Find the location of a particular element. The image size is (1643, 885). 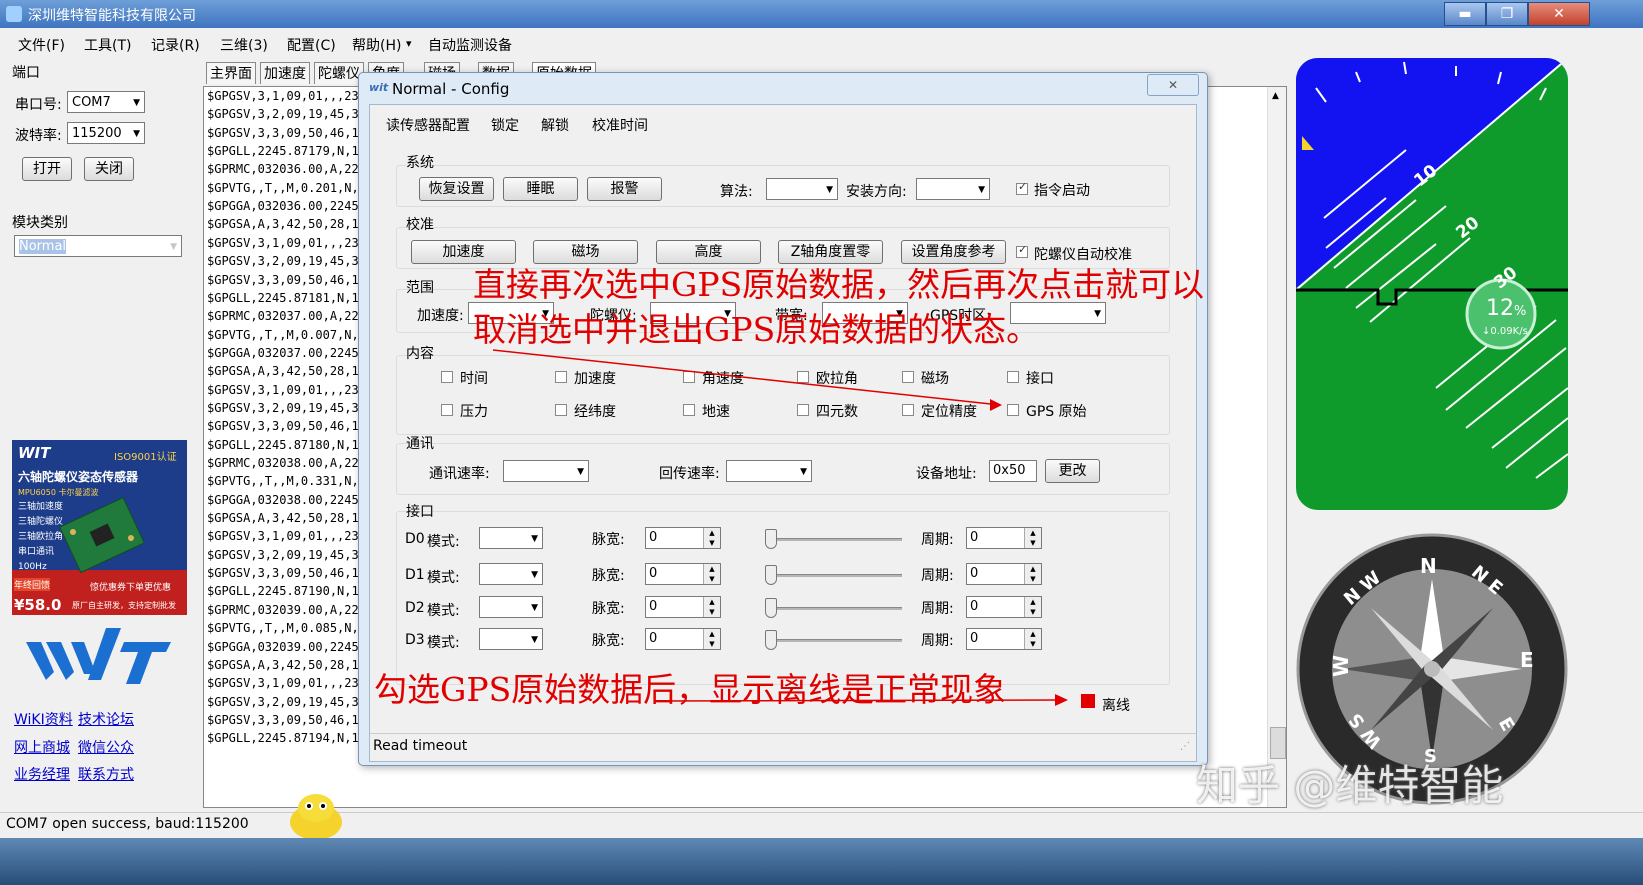

percent-value: 12 is located at coordinates (1500, 308).